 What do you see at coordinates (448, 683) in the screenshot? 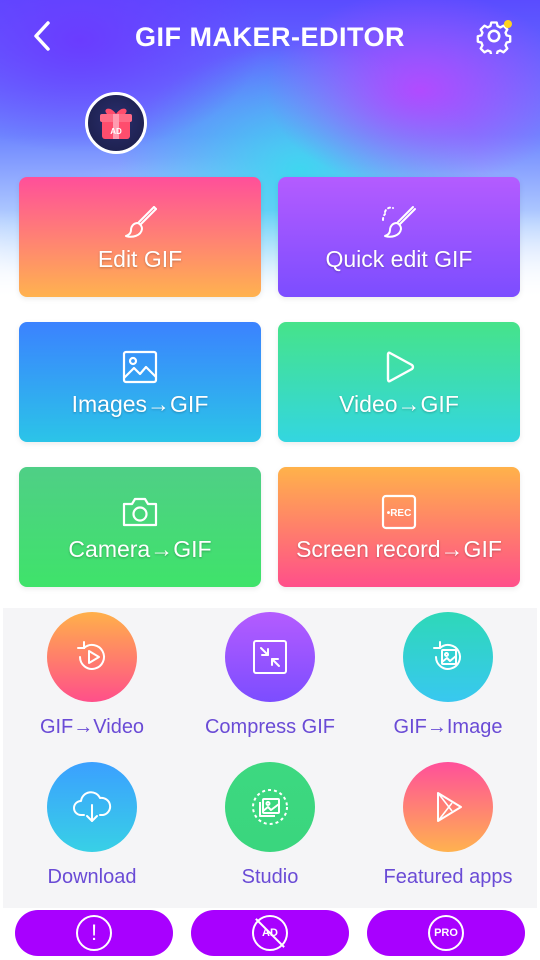
I see `gif-to-image-tool: GIF→Image` at bounding box center [448, 683].